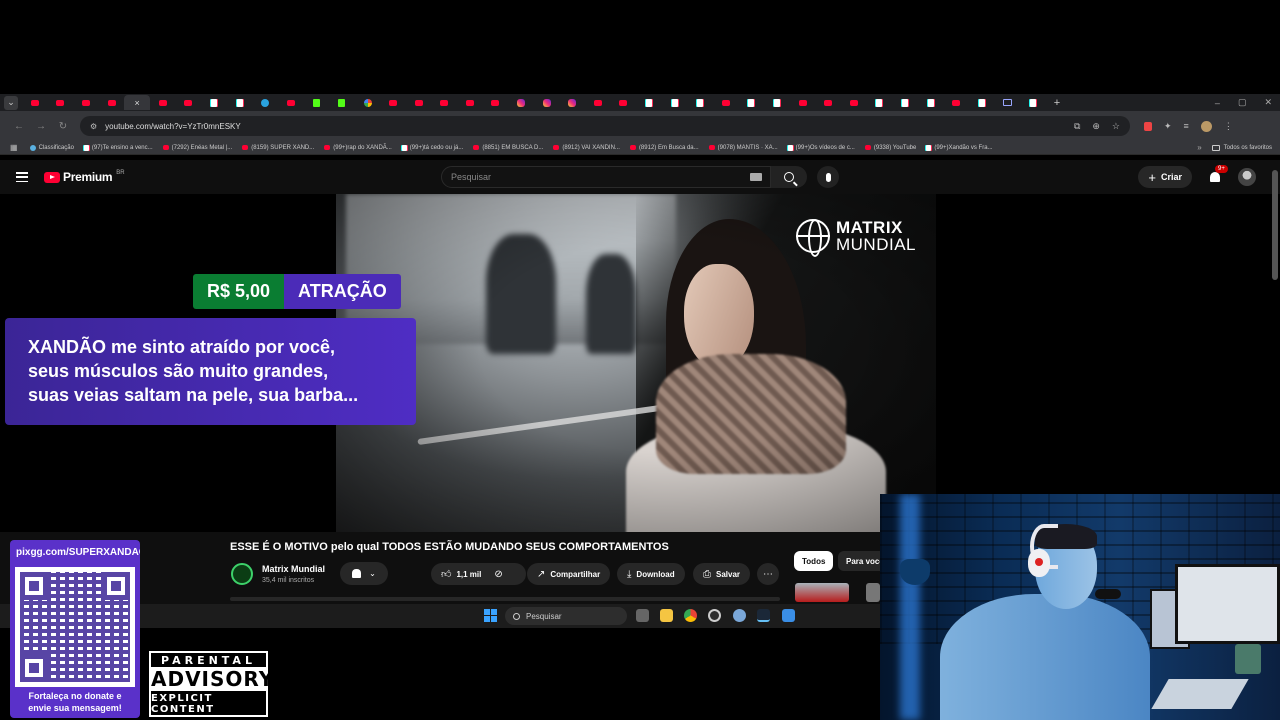  Describe the element at coordinates (1168, 126) in the screenshot. I see `extensions-puzzle-icon: ✦` at that location.